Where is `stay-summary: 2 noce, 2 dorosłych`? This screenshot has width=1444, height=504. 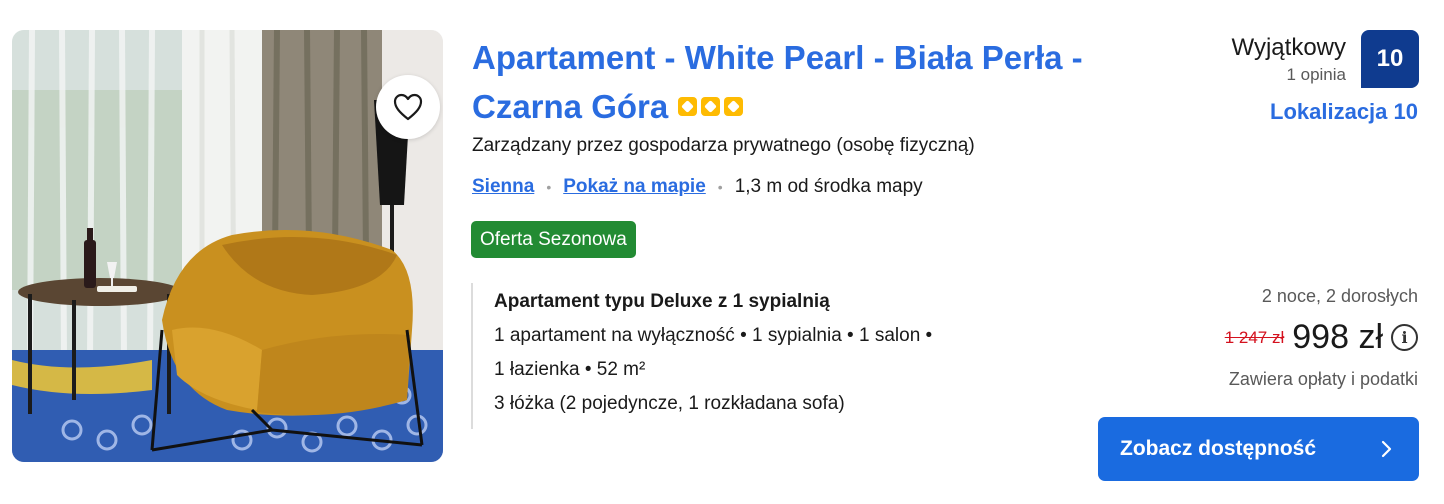
stay-summary: 2 noce, 2 dorosłych is located at coordinates (1339, 296).